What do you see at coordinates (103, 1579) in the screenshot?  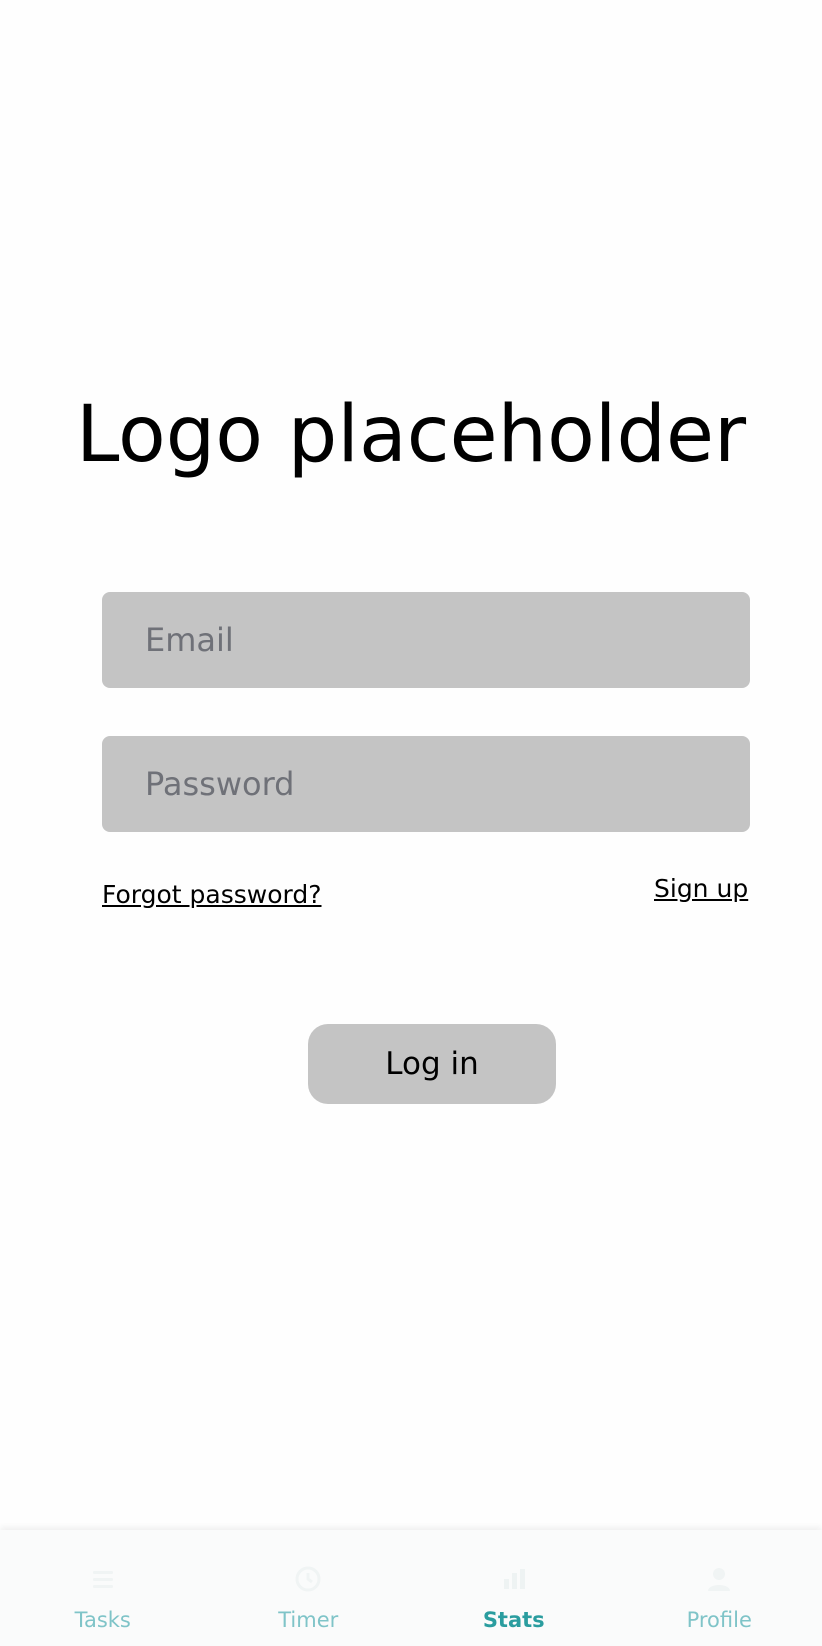 I see `list-icon` at bounding box center [103, 1579].